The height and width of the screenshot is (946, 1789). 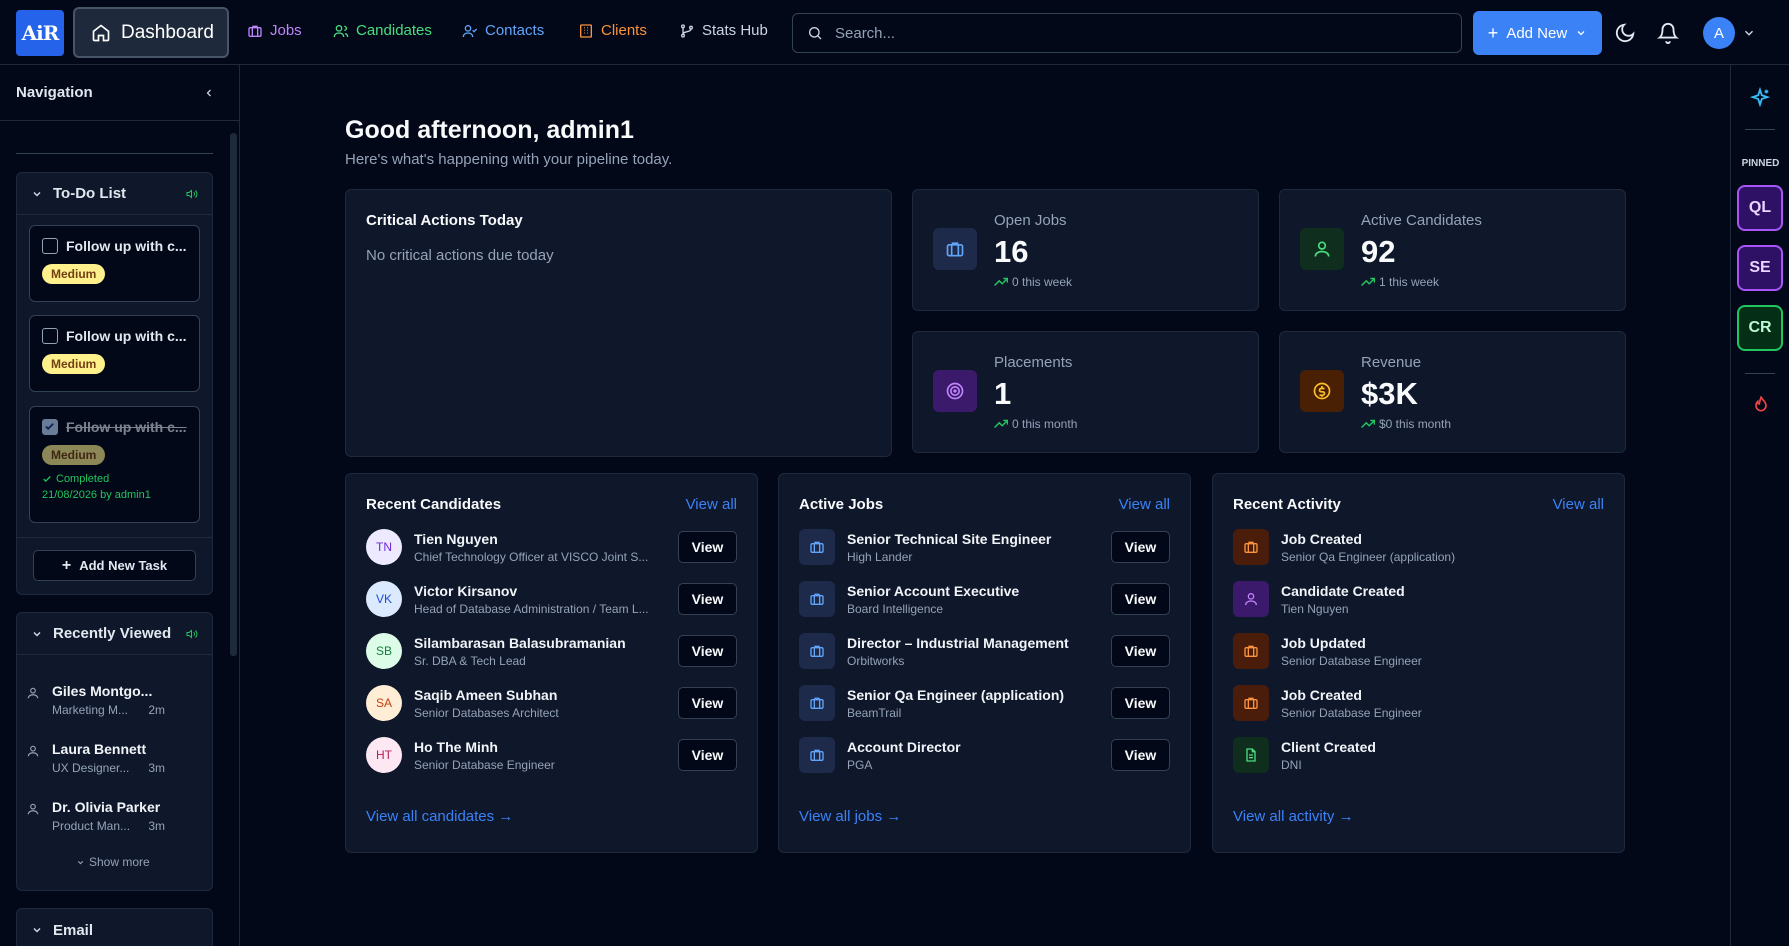 What do you see at coordinates (40, 33) in the screenshot?
I see `app-logo: AiR` at bounding box center [40, 33].